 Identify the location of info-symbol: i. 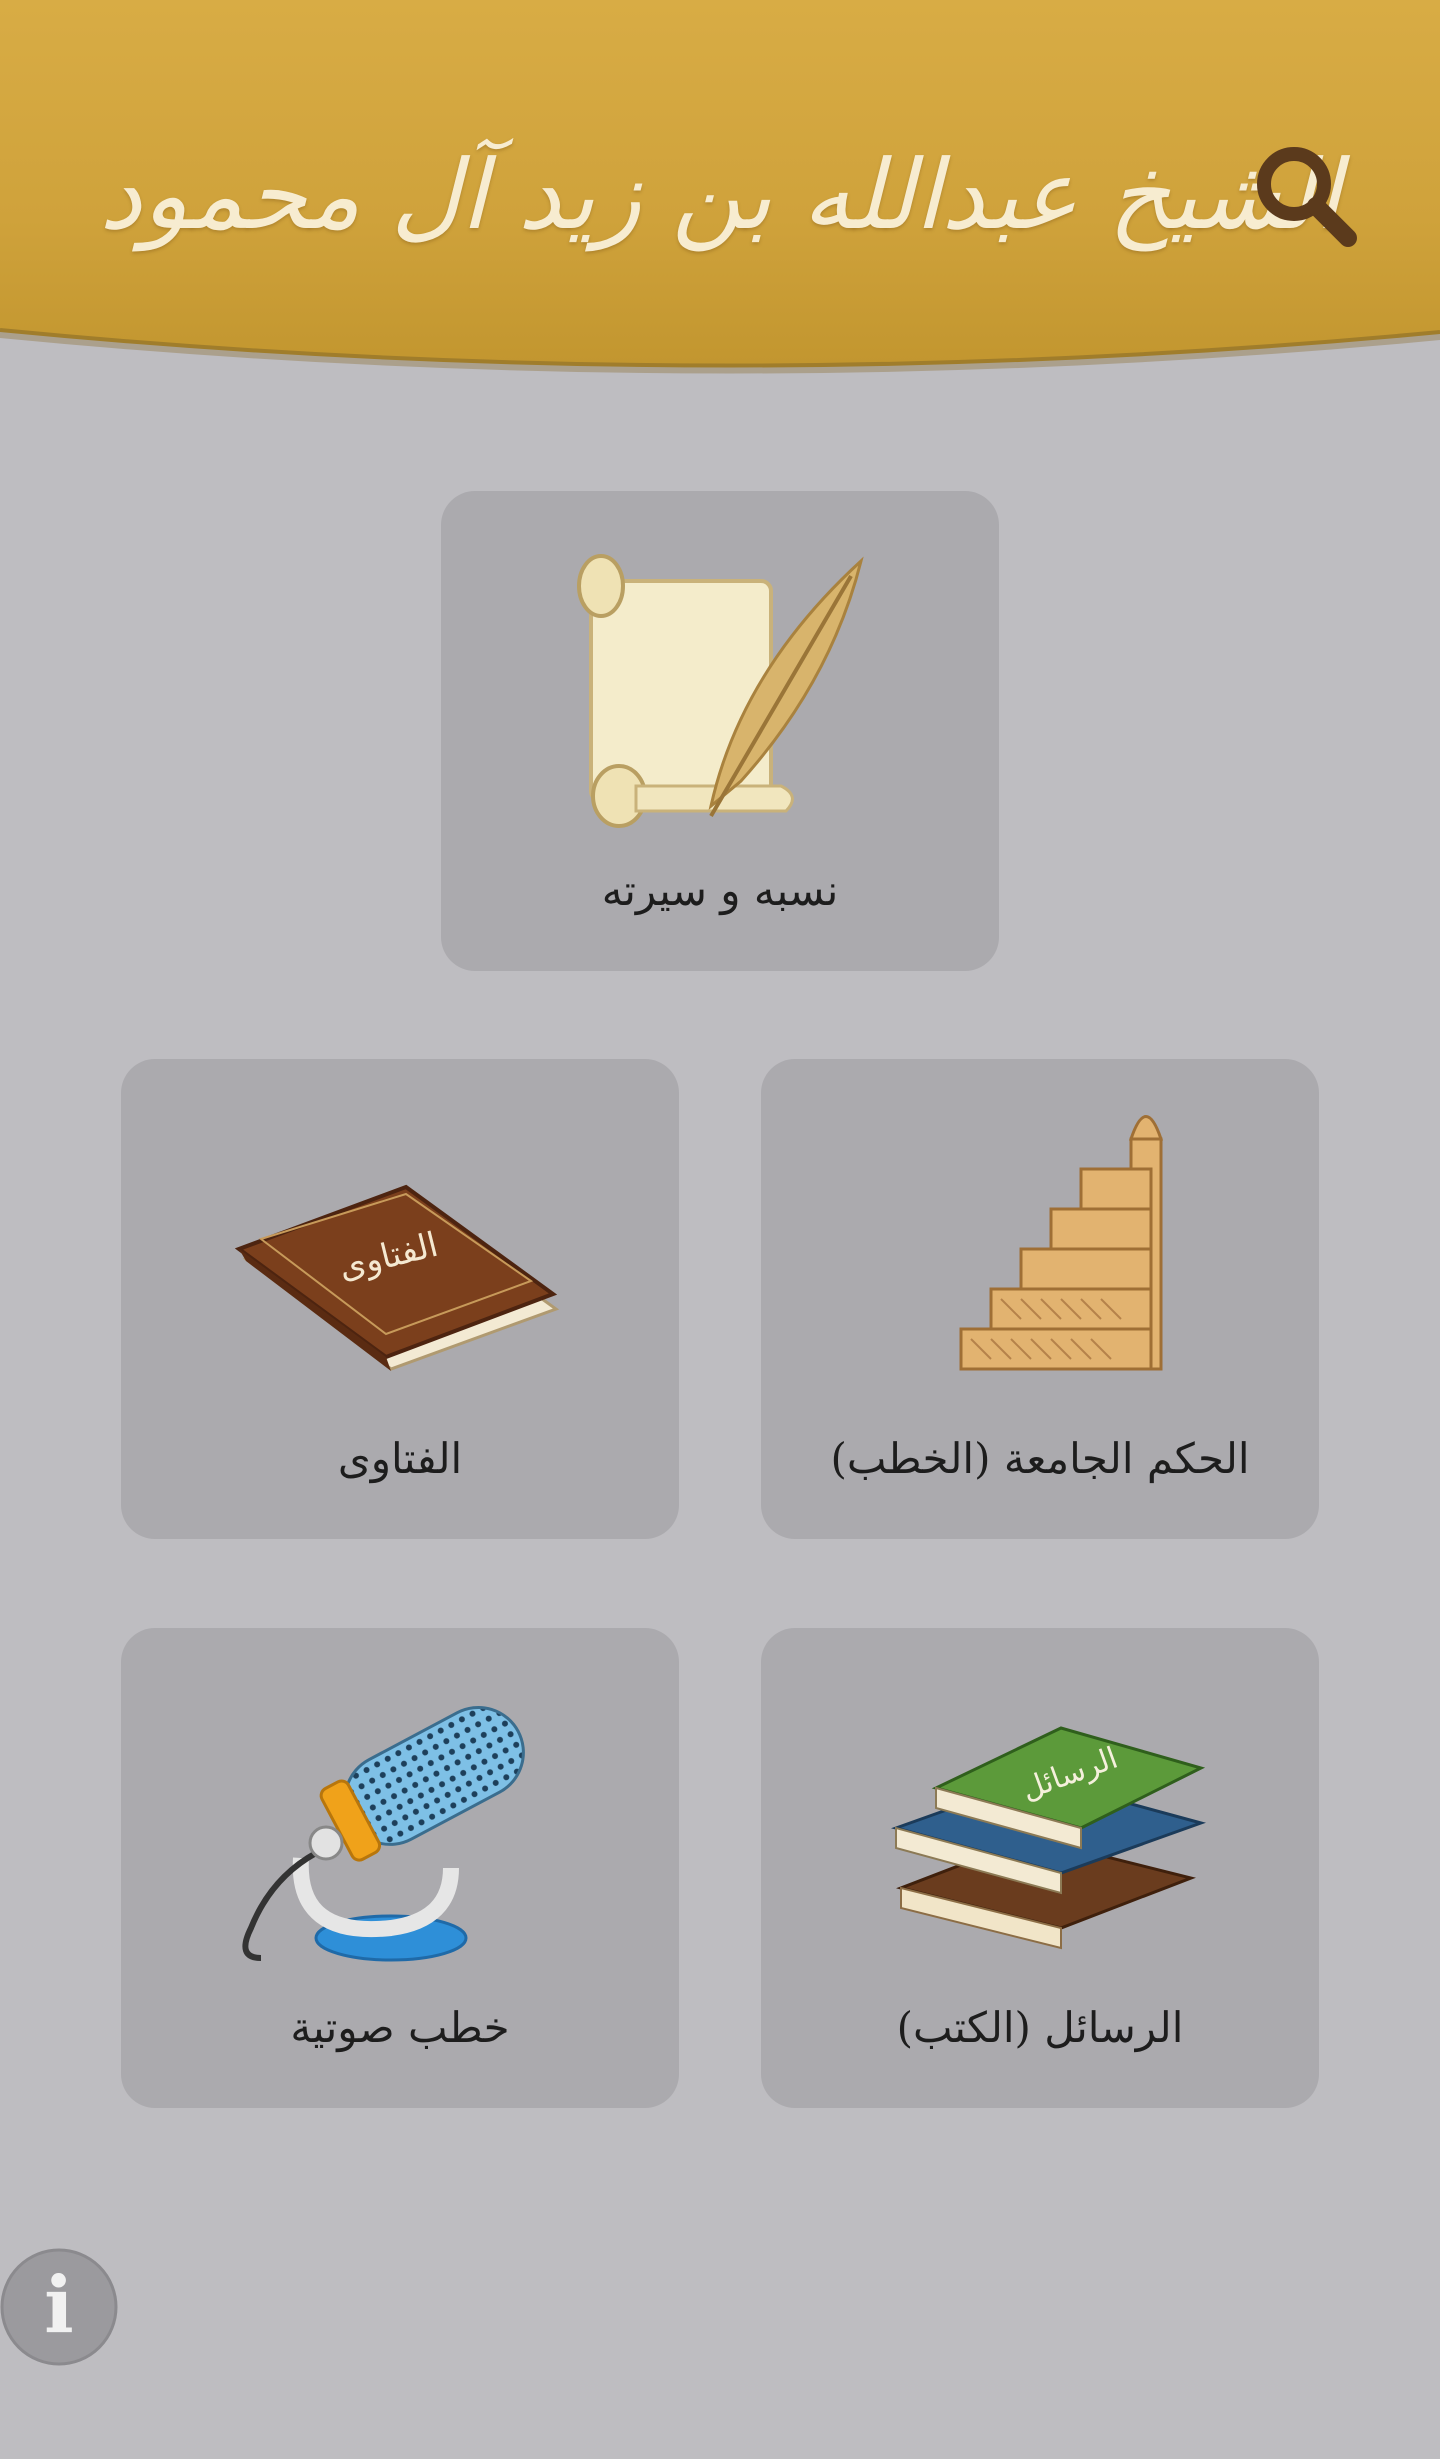
(59, 2305).